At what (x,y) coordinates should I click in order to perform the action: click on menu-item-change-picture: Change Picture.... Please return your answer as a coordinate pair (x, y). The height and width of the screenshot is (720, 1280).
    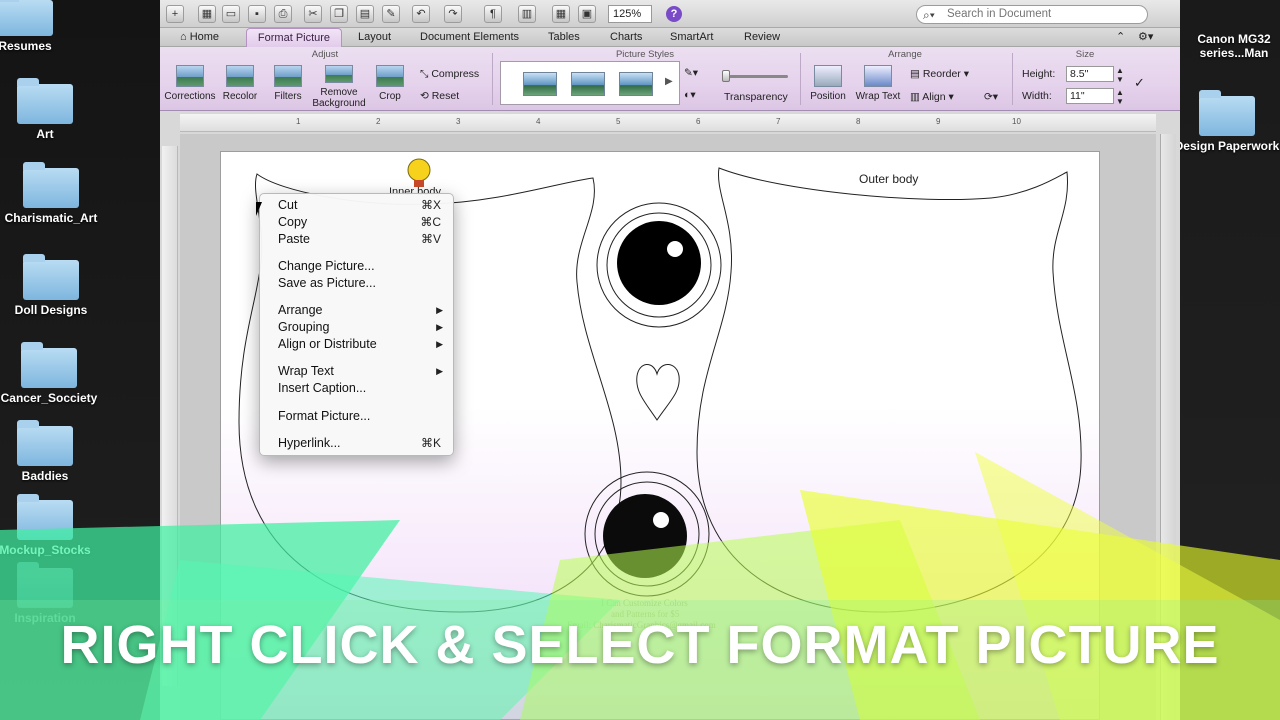
    Looking at the image, I should click on (356, 266).